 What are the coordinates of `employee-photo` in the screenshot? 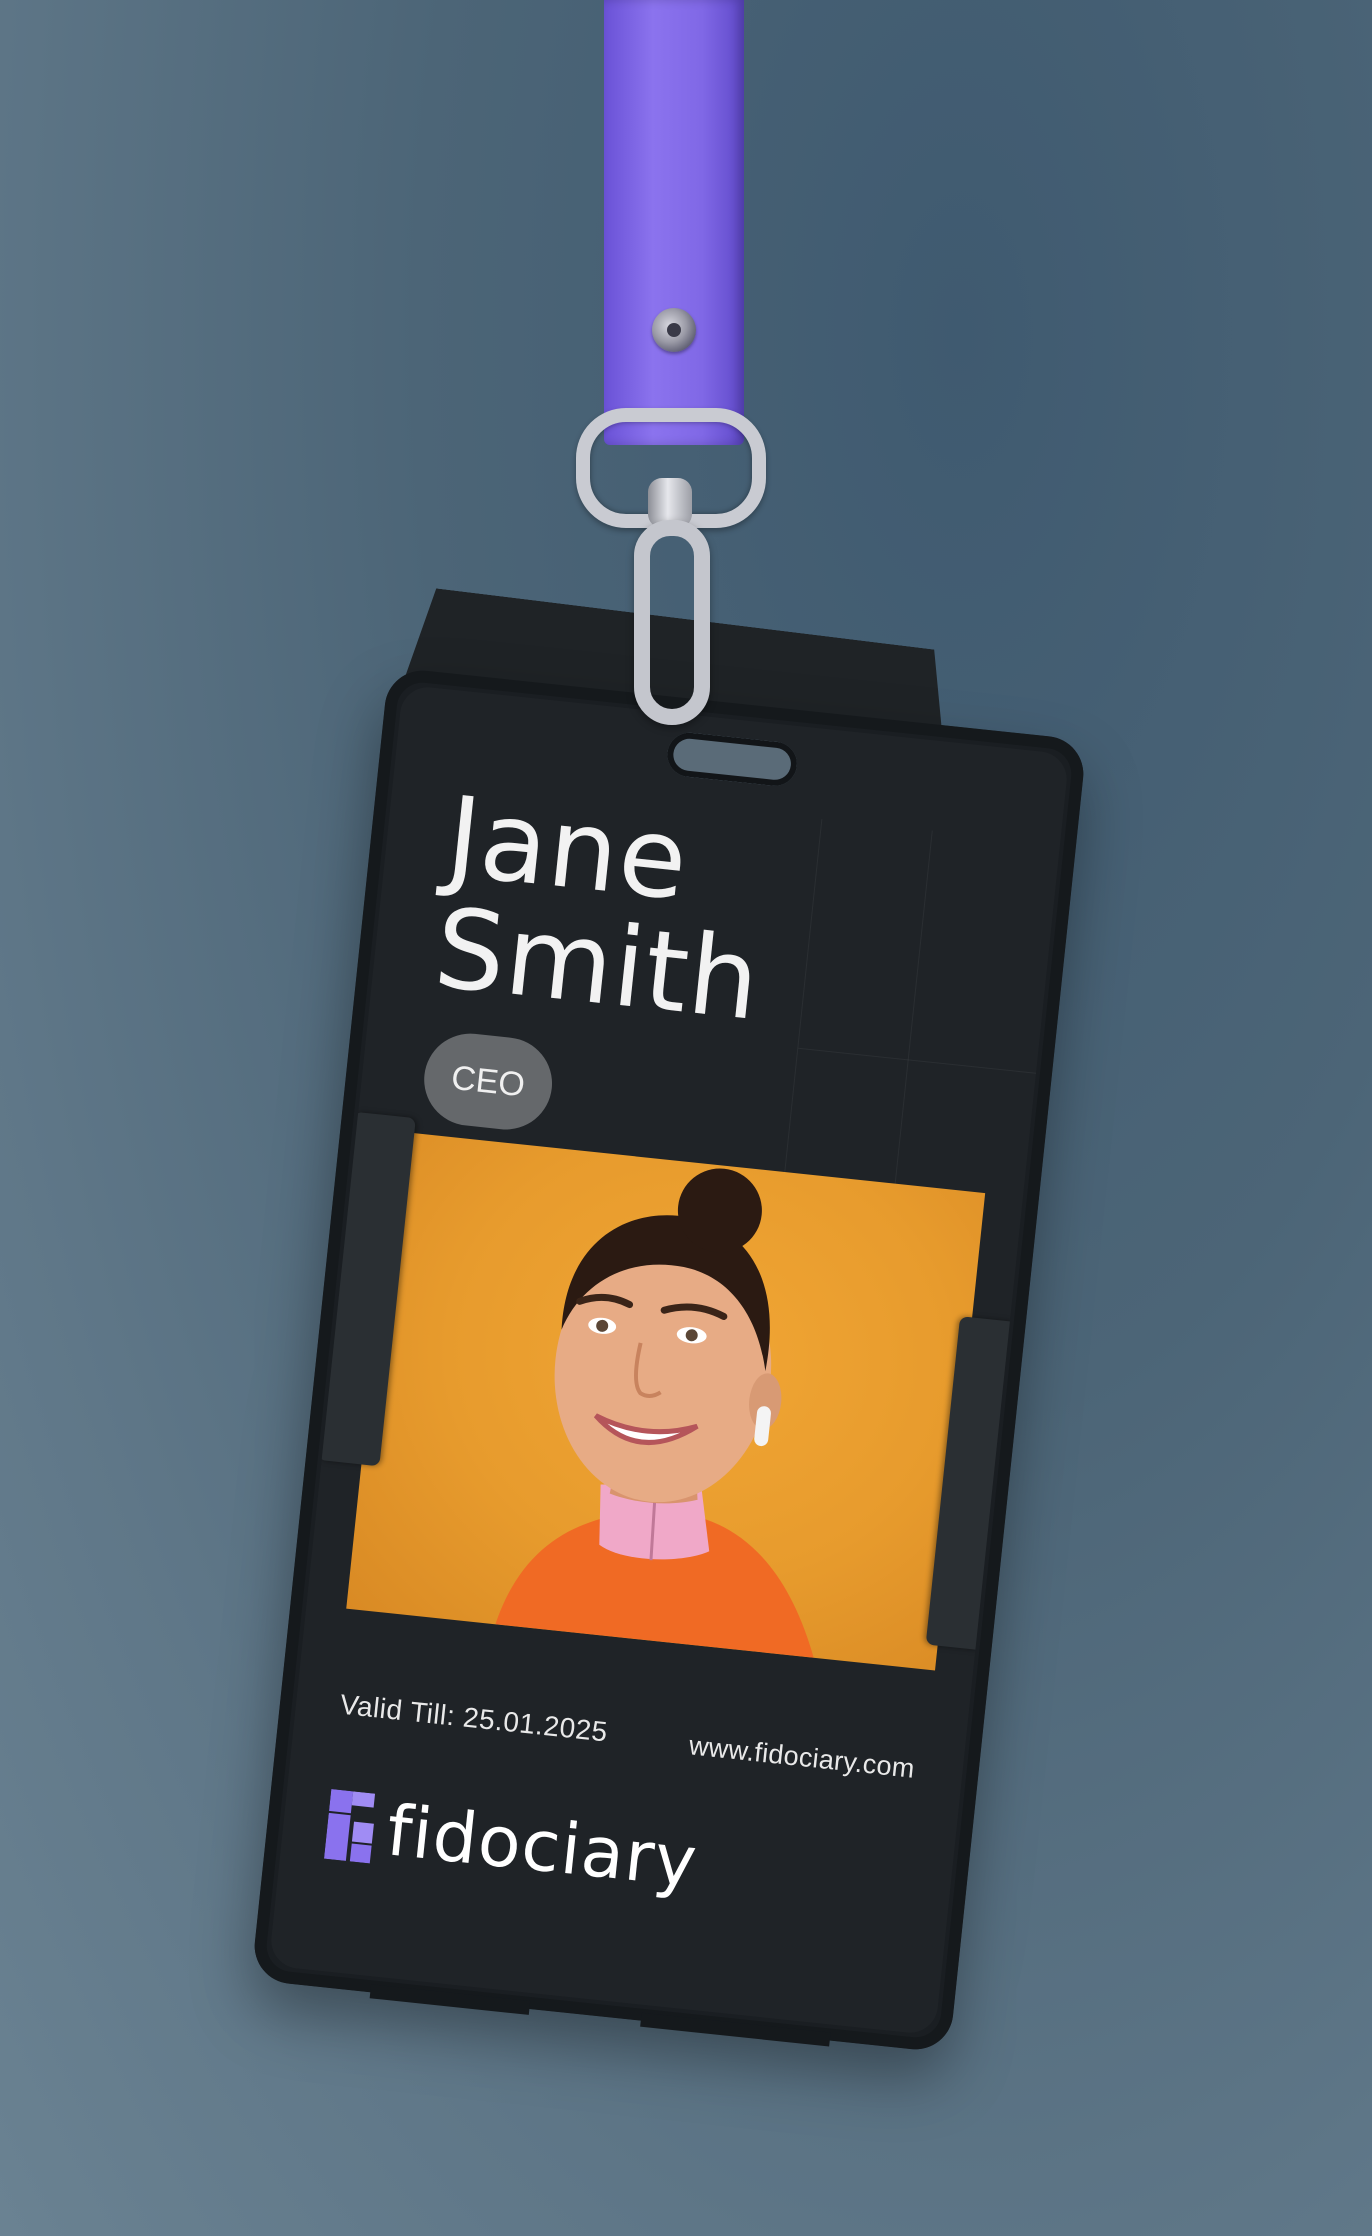 It's located at (666, 1401).